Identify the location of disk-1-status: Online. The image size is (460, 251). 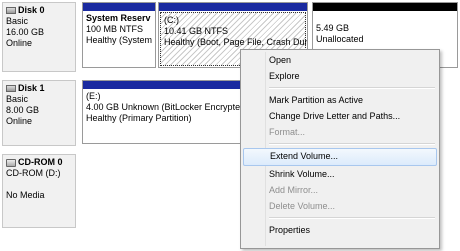
(19, 121).